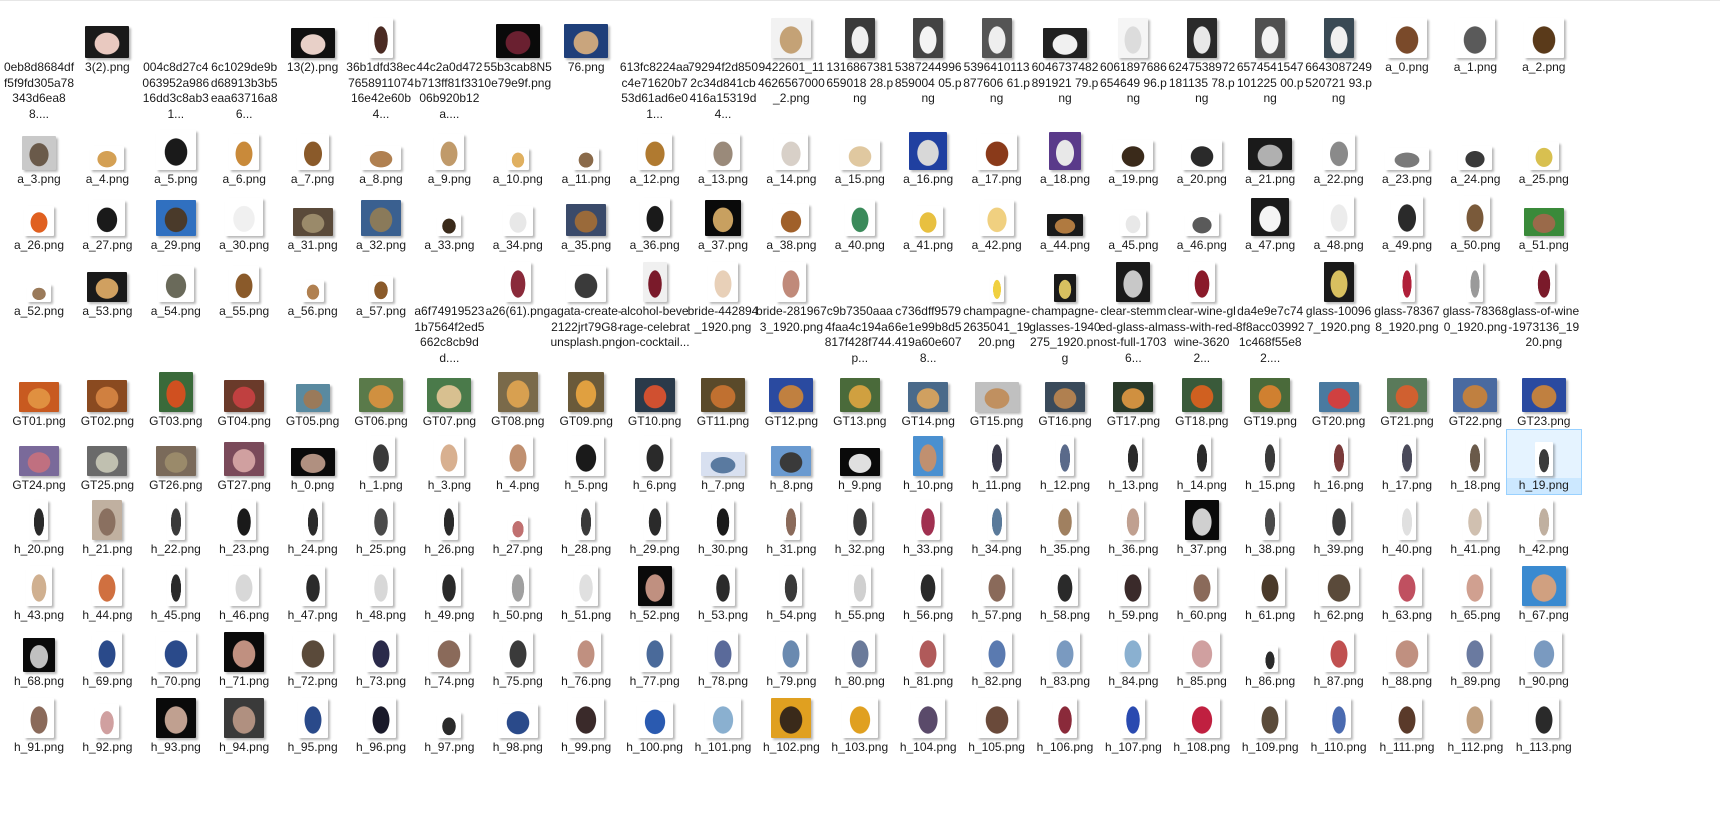 The width and height of the screenshot is (1720, 823). What do you see at coordinates (1475, 526) in the screenshot?
I see `file-item: h_41.png` at bounding box center [1475, 526].